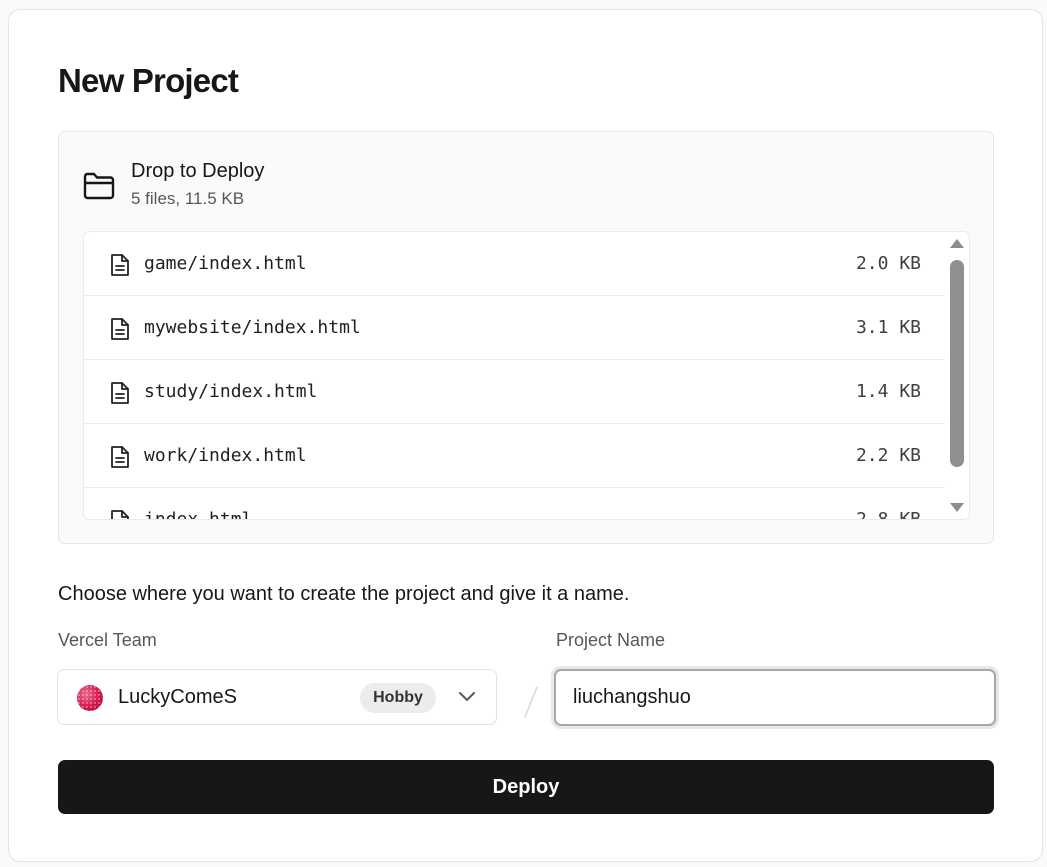 This screenshot has width=1047, height=867. Describe the element at coordinates (467, 697) in the screenshot. I see `chevron-down-icon` at that location.